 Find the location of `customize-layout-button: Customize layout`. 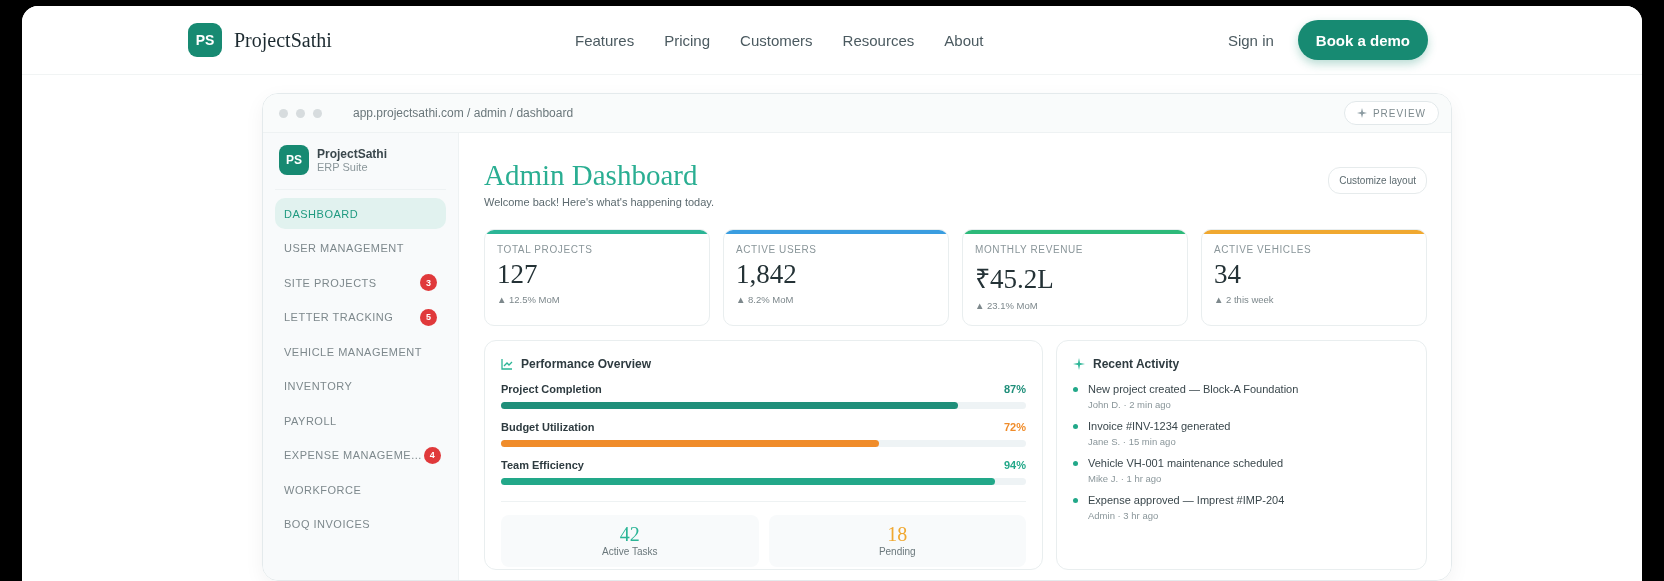

customize-layout-button: Customize layout is located at coordinates (1377, 180).